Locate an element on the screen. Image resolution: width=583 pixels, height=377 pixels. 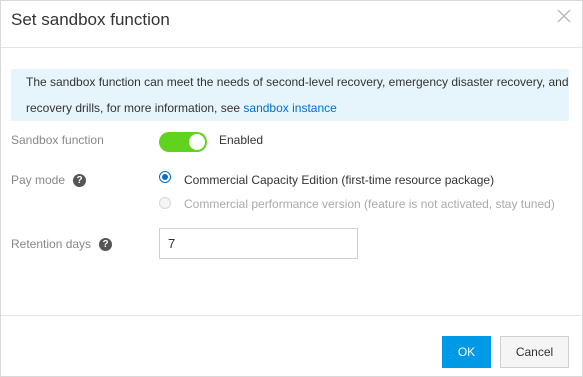
cancel-button: Cancel is located at coordinates (534, 352).